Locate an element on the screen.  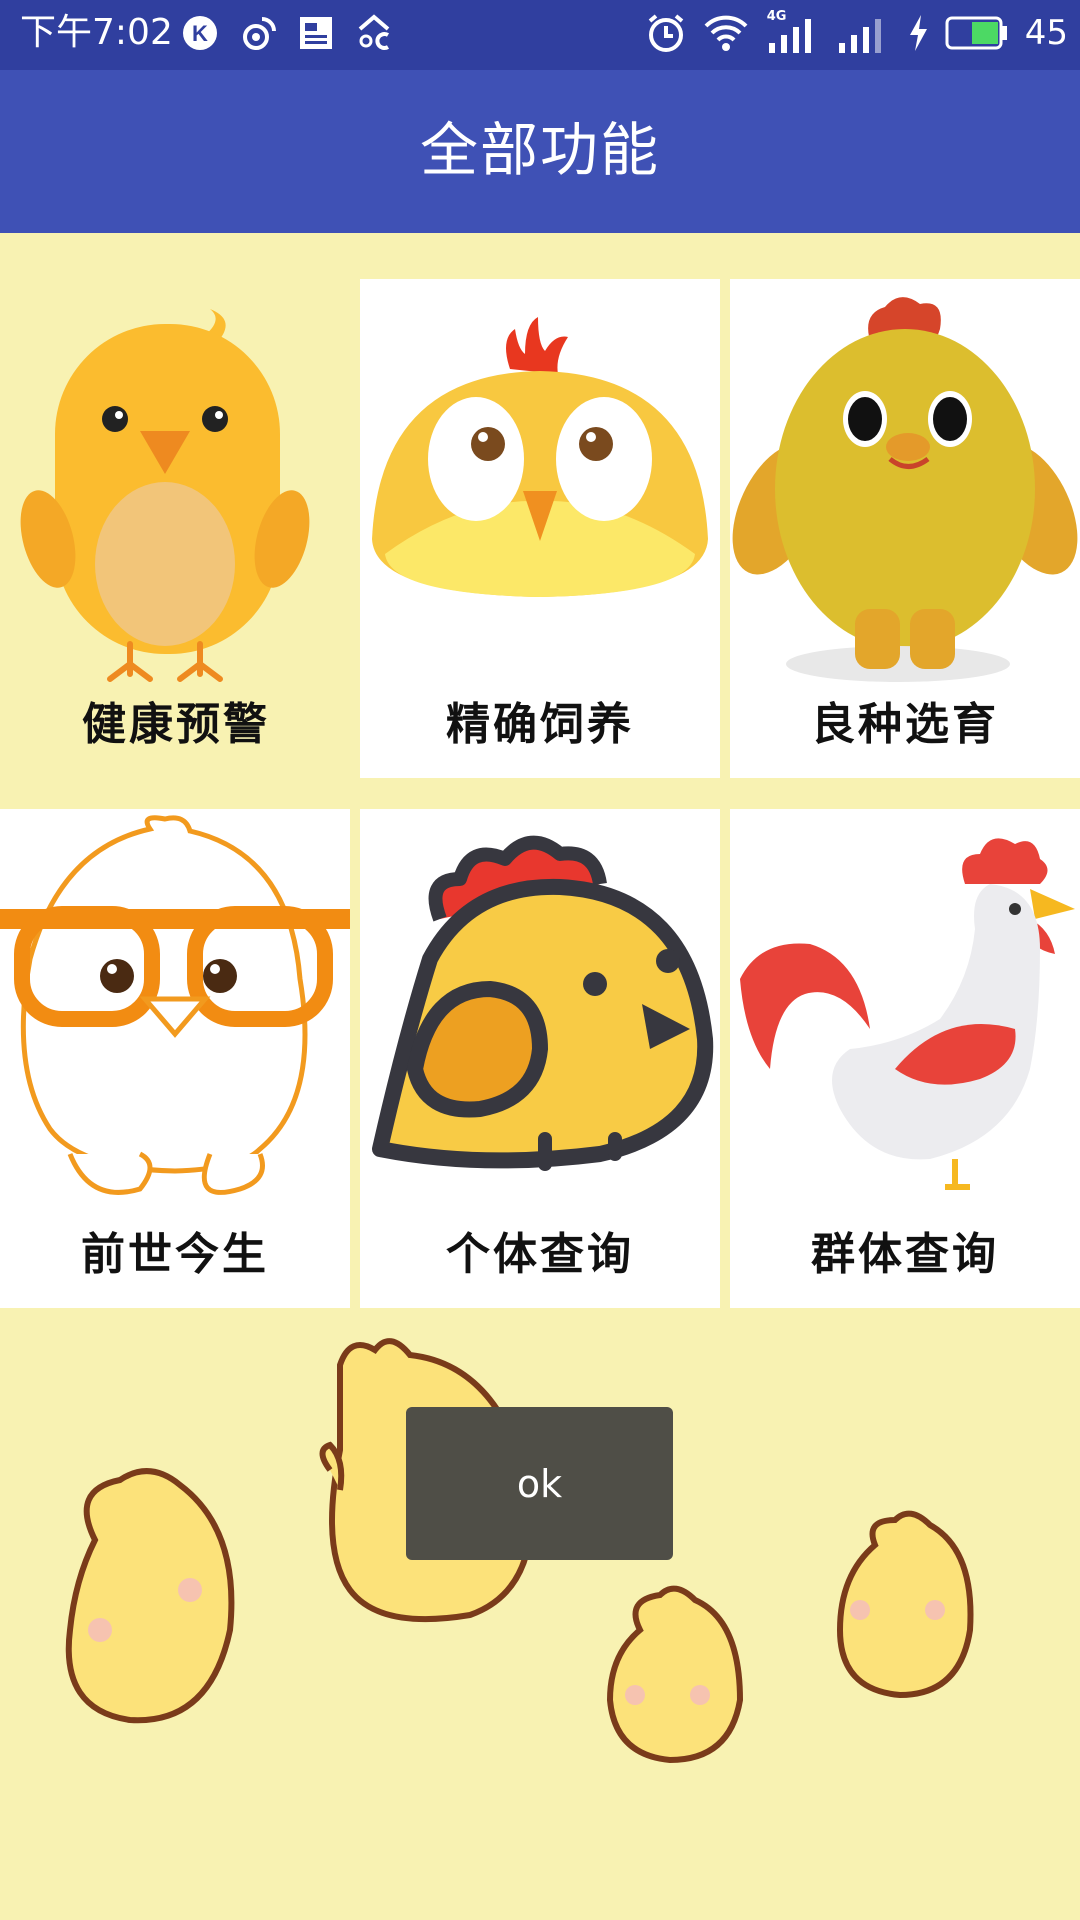
tile-breeding-selection: 良种选育 is located at coordinates (905, 528).